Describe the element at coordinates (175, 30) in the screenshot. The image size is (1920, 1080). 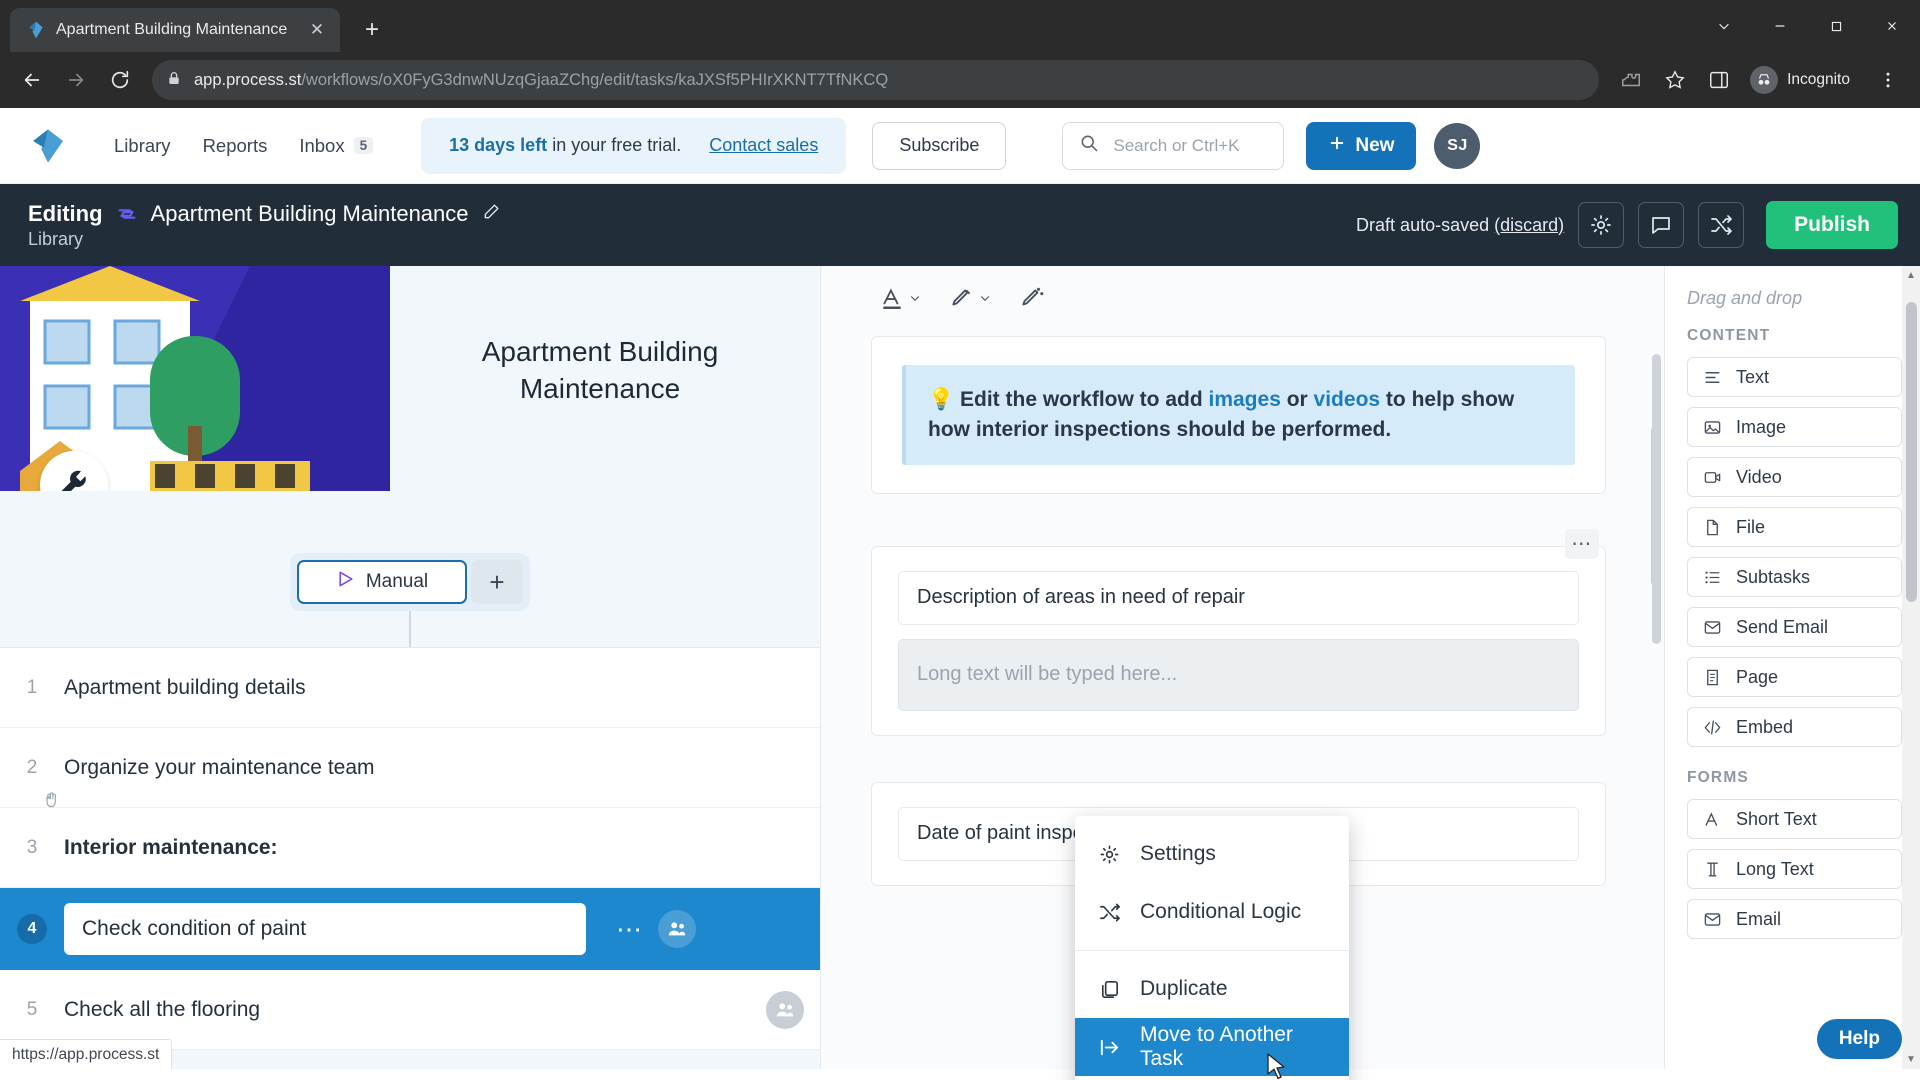
I see `browser-tab: Apartment Building Maintenance ✕` at that location.